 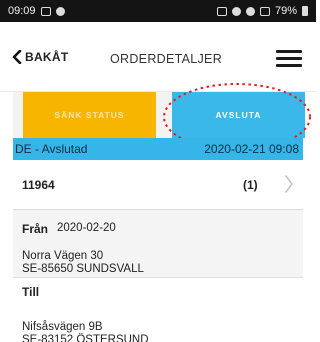 What do you see at coordinates (38, 185) in the screenshot?
I see `order-number: 11964` at bounding box center [38, 185].